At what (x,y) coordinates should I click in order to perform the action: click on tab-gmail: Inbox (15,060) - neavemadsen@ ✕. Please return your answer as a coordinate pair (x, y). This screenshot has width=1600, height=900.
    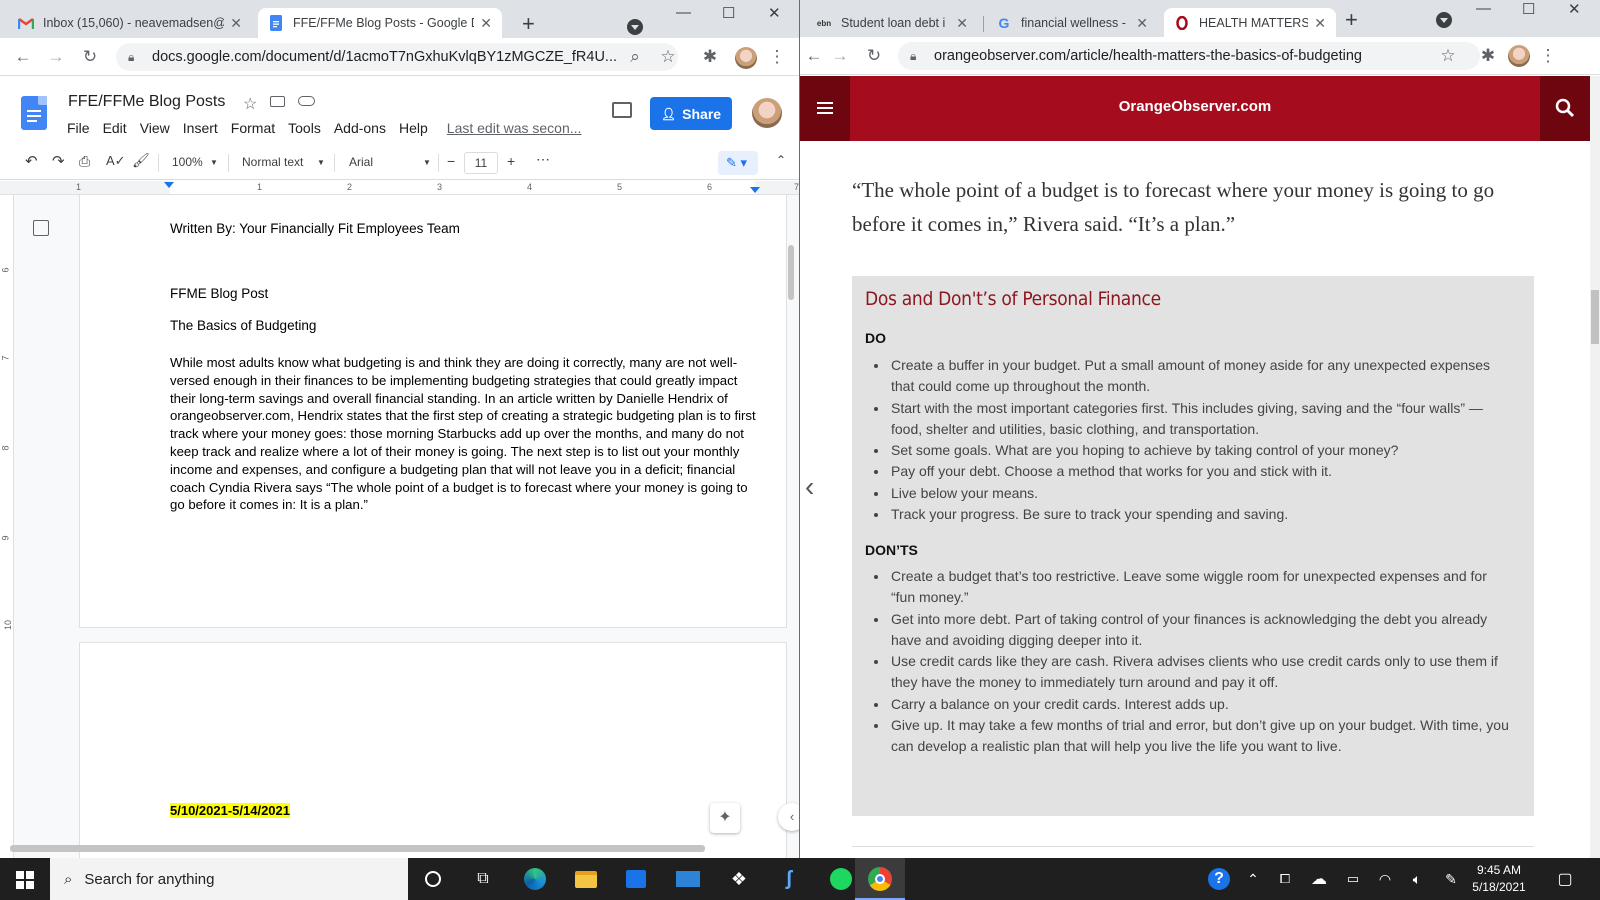
    Looking at the image, I should click on (130, 23).